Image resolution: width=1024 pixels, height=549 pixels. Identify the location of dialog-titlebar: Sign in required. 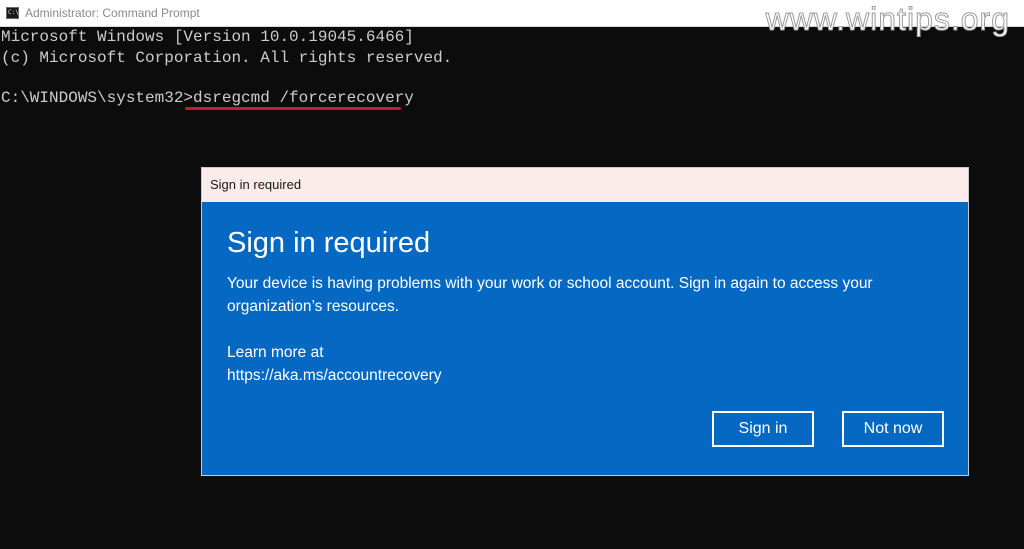
(585, 185).